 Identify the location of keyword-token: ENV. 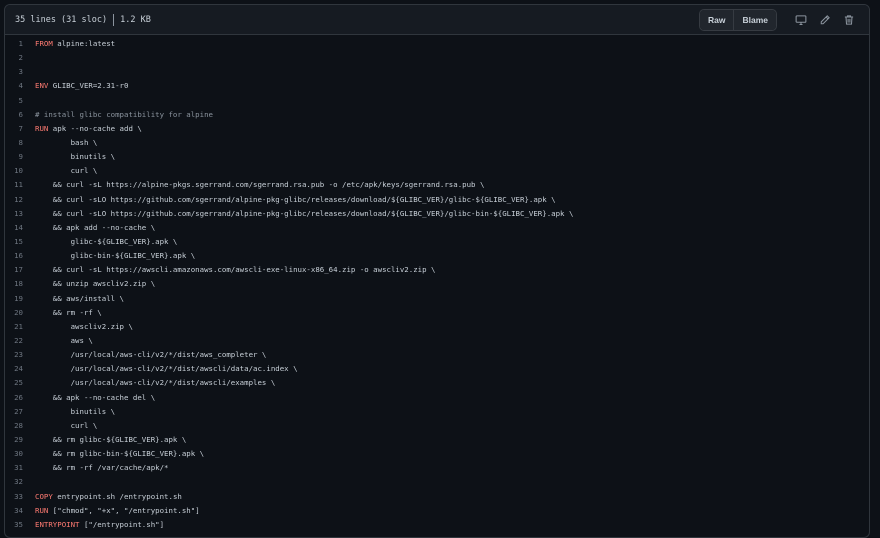
(42, 86).